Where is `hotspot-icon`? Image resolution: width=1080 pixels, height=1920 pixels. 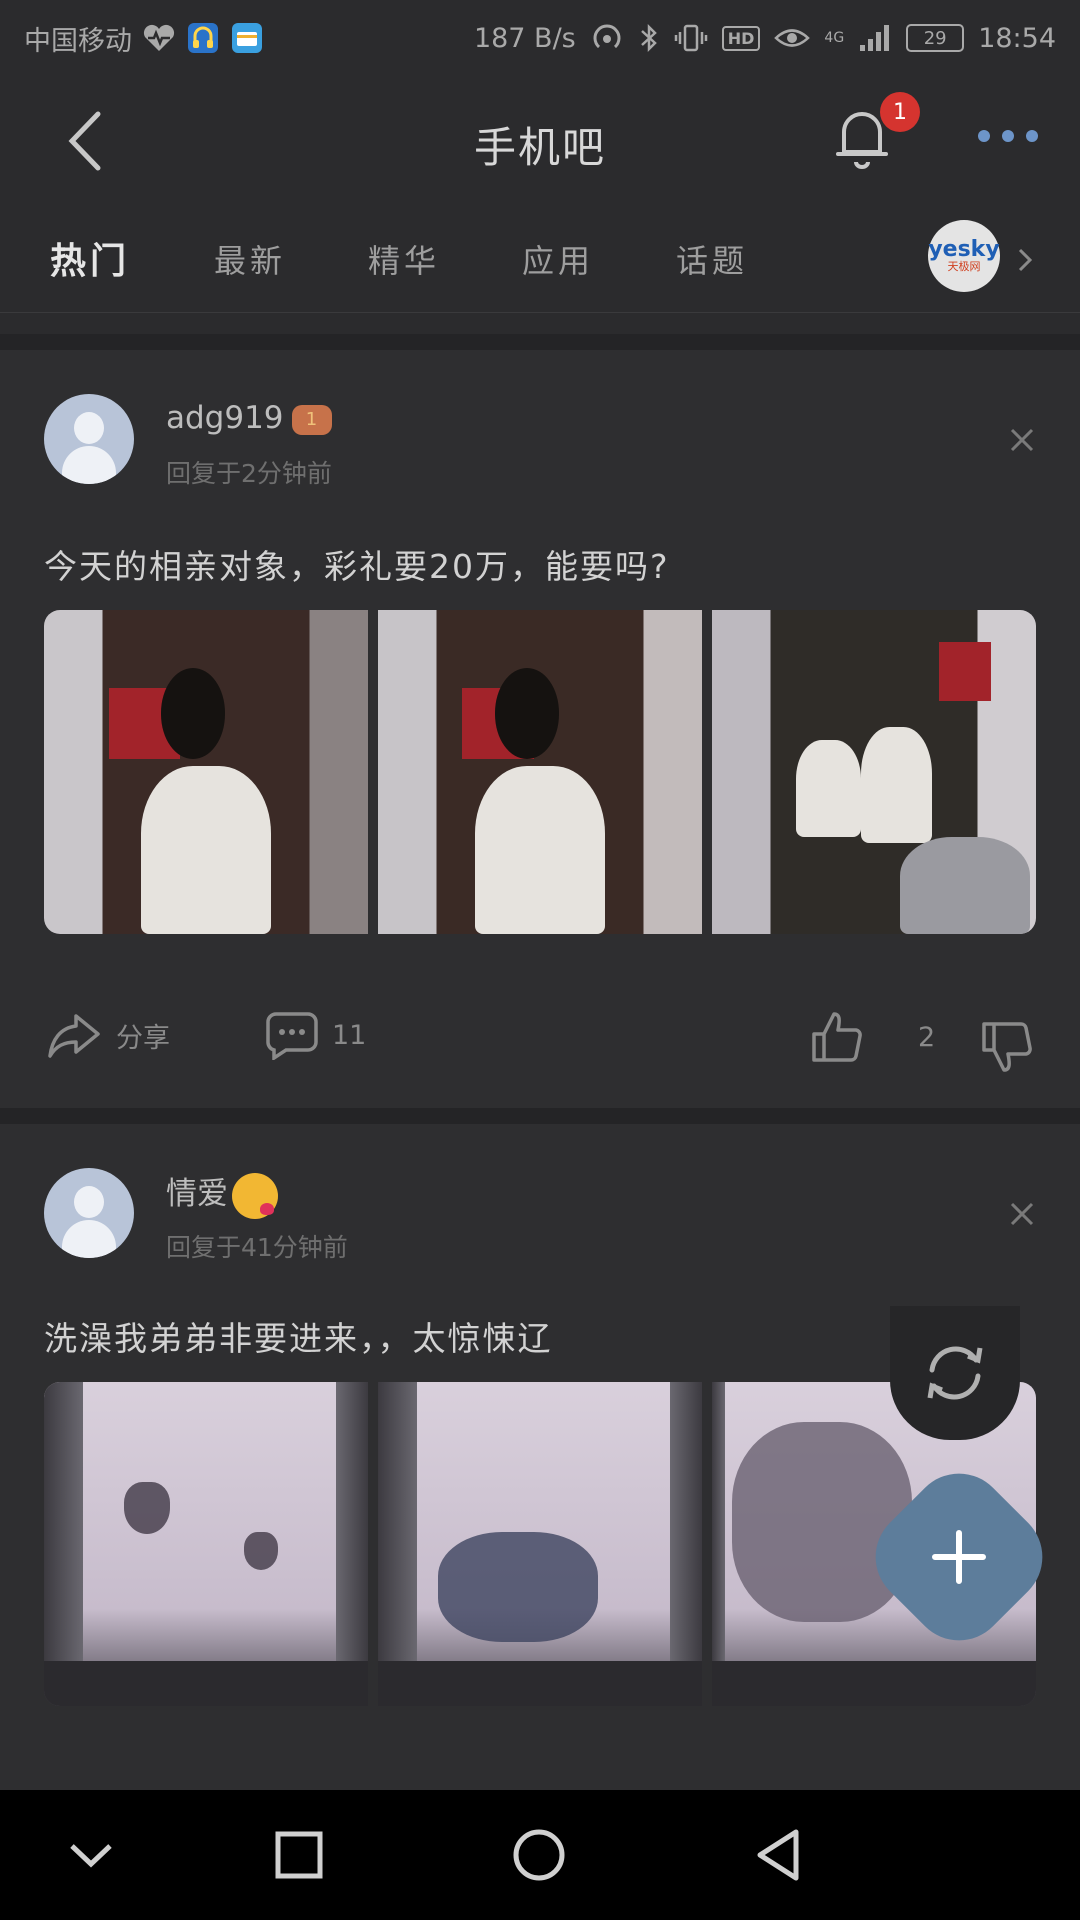 hotspot-icon is located at coordinates (607, 36).